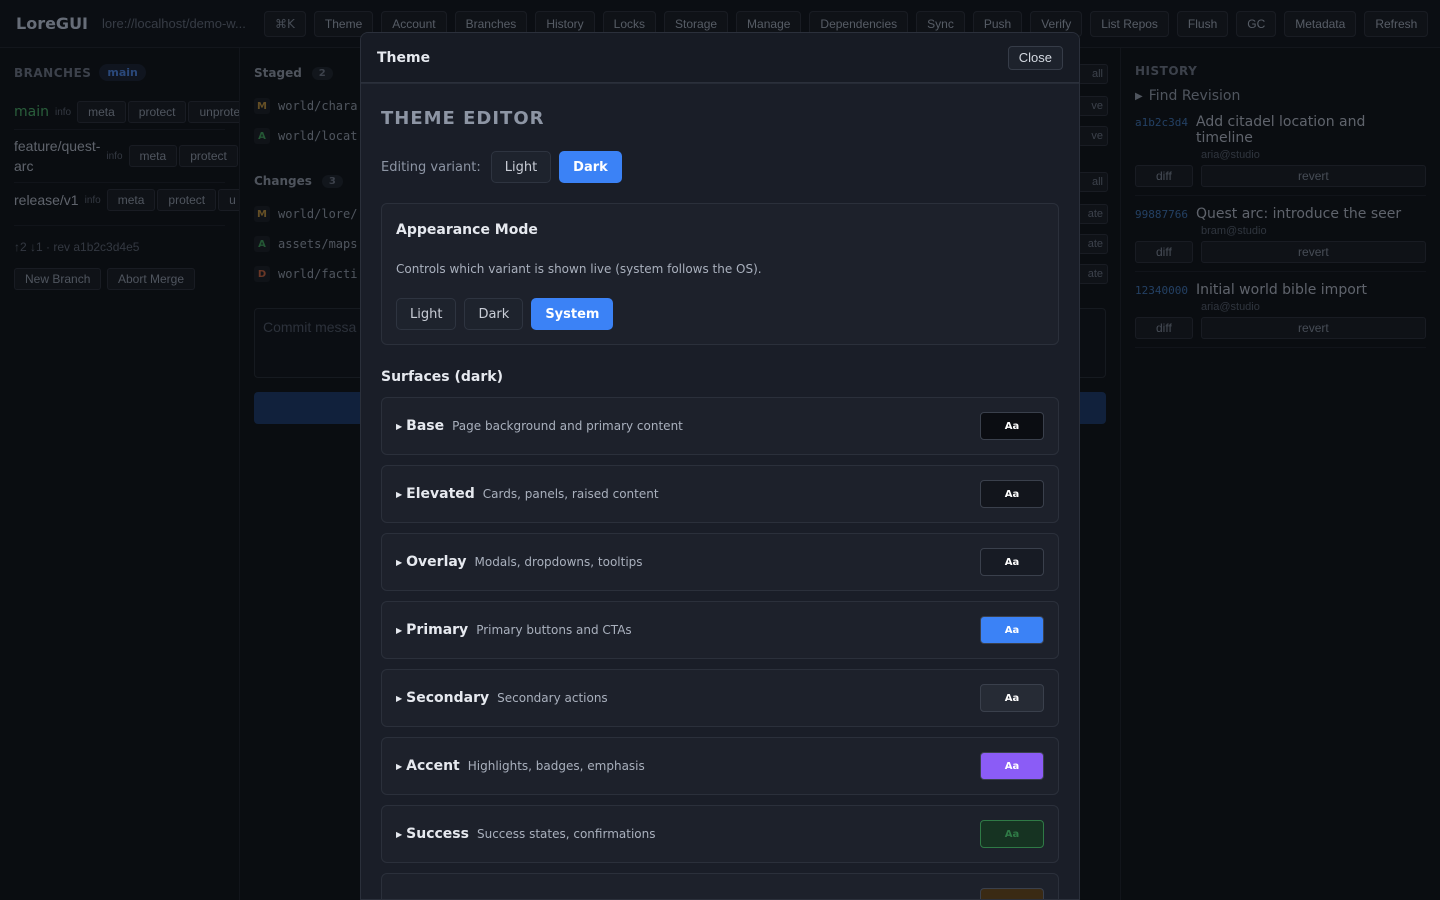  I want to click on appearance-system-button: System, so click(572, 314).